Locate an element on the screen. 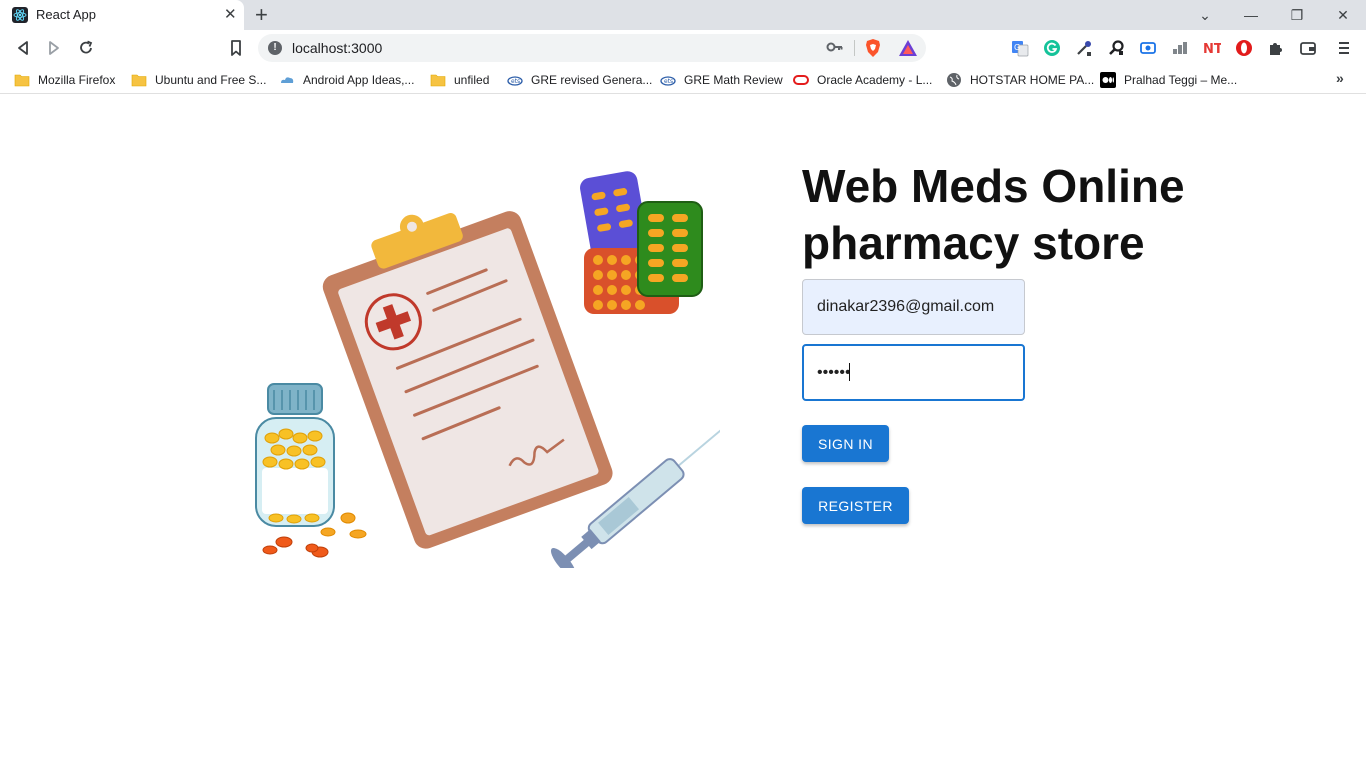  bookmark-icon is located at coordinates (236, 48).